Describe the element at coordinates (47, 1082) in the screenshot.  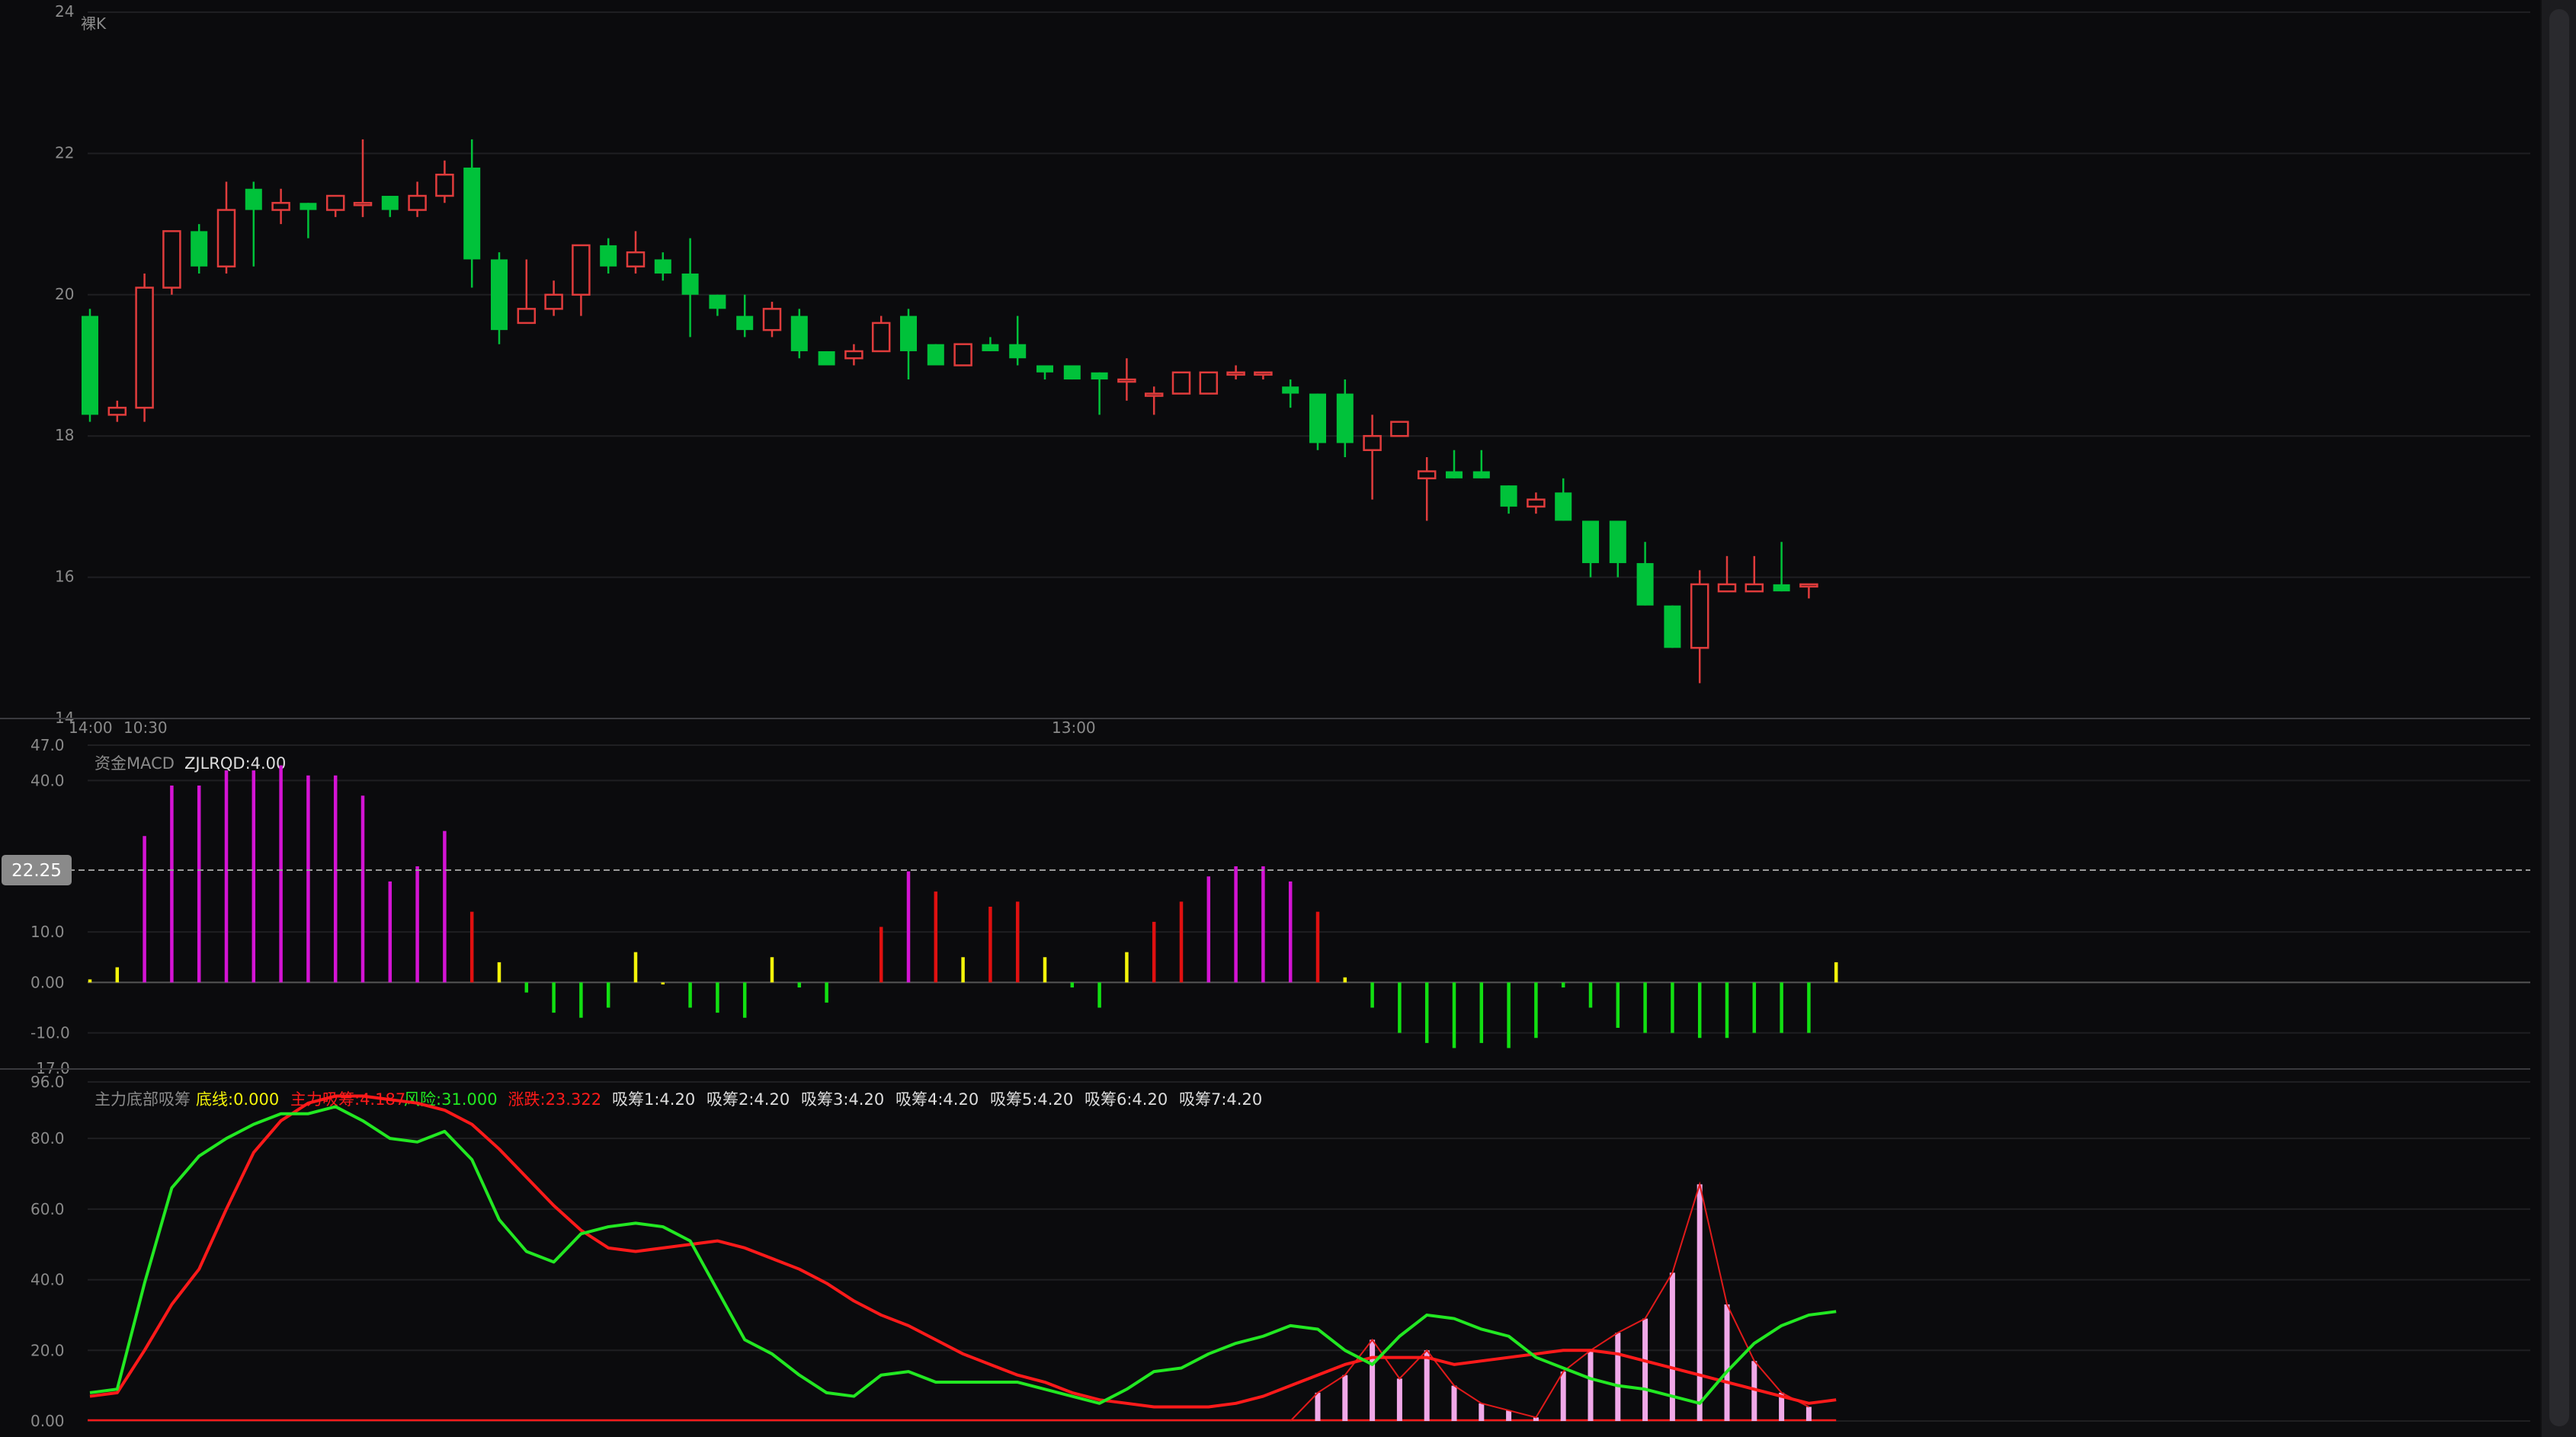
I see `mf-y-tick: 96.0` at that location.